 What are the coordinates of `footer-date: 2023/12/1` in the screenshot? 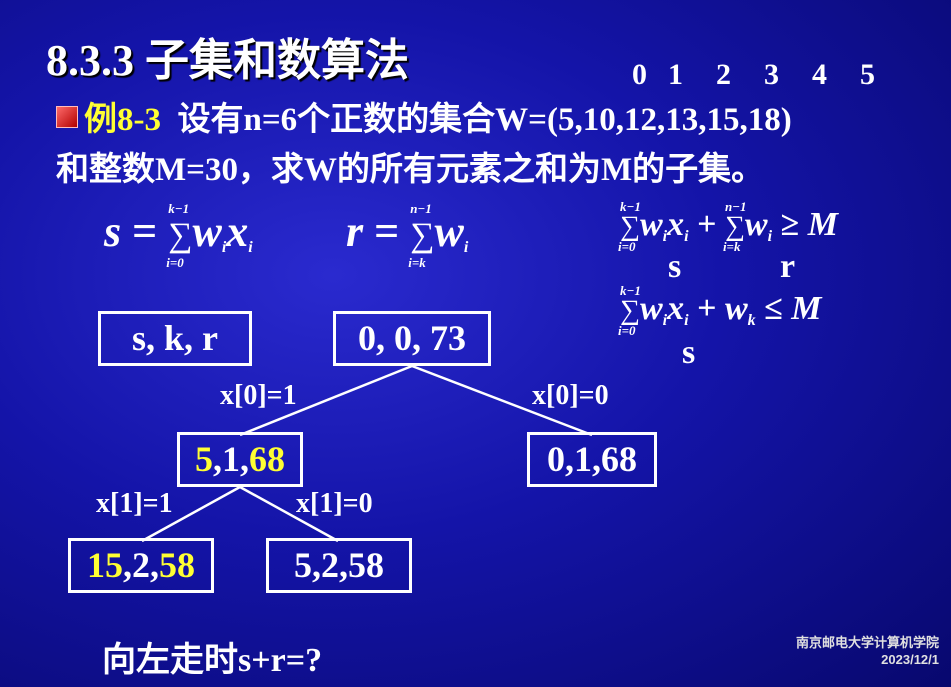 It's located at (910, 659).